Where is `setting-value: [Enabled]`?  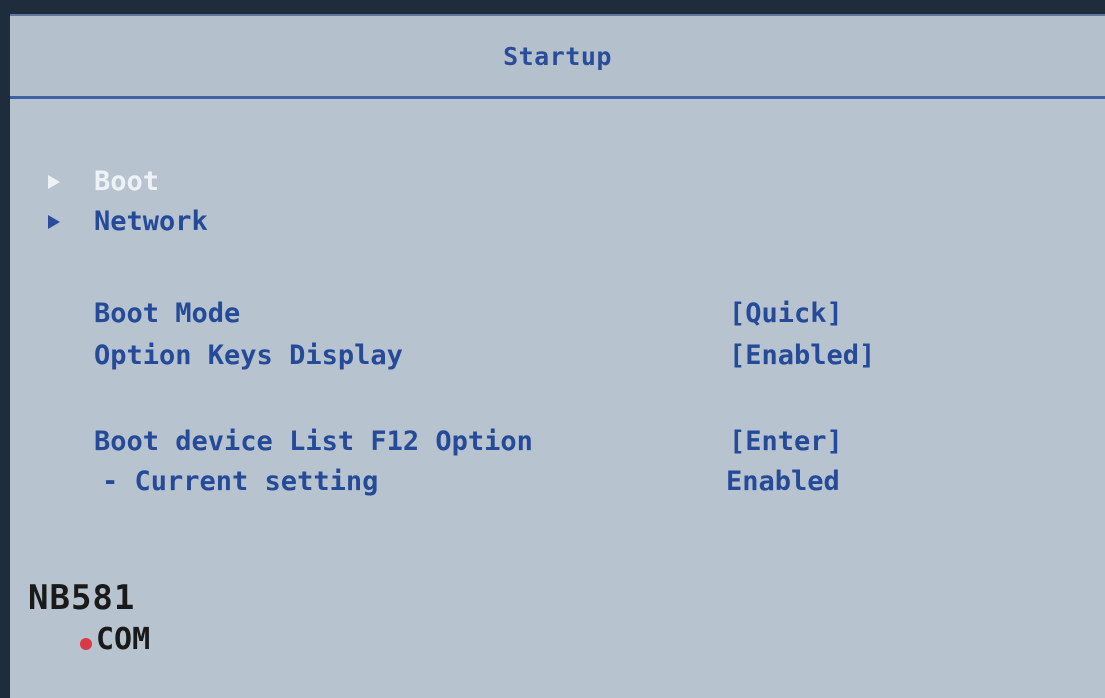
setting-value: [Enabled] is located at coordinates (802, 355).